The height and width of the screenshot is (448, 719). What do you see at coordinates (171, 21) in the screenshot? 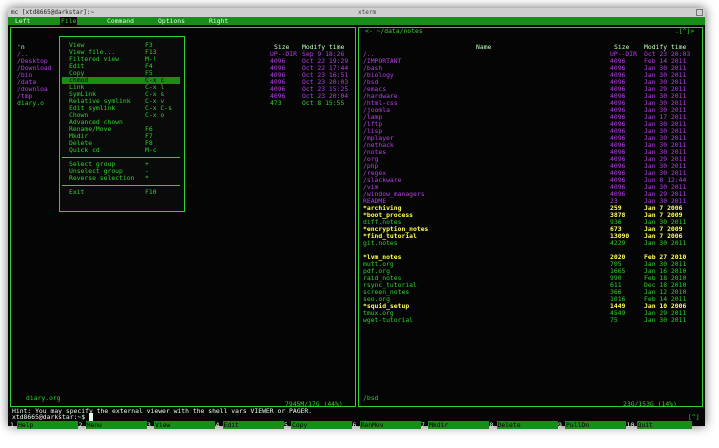
I see `menu-options: Options` at bounding box center [171, 21].